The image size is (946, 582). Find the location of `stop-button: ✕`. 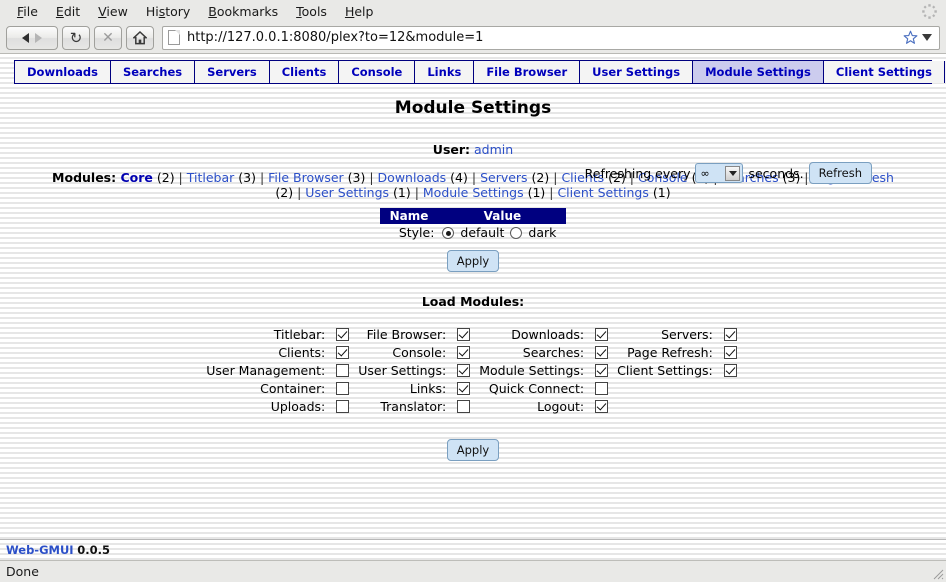

stop-button: ✕ is located at coordinates (108, 37).